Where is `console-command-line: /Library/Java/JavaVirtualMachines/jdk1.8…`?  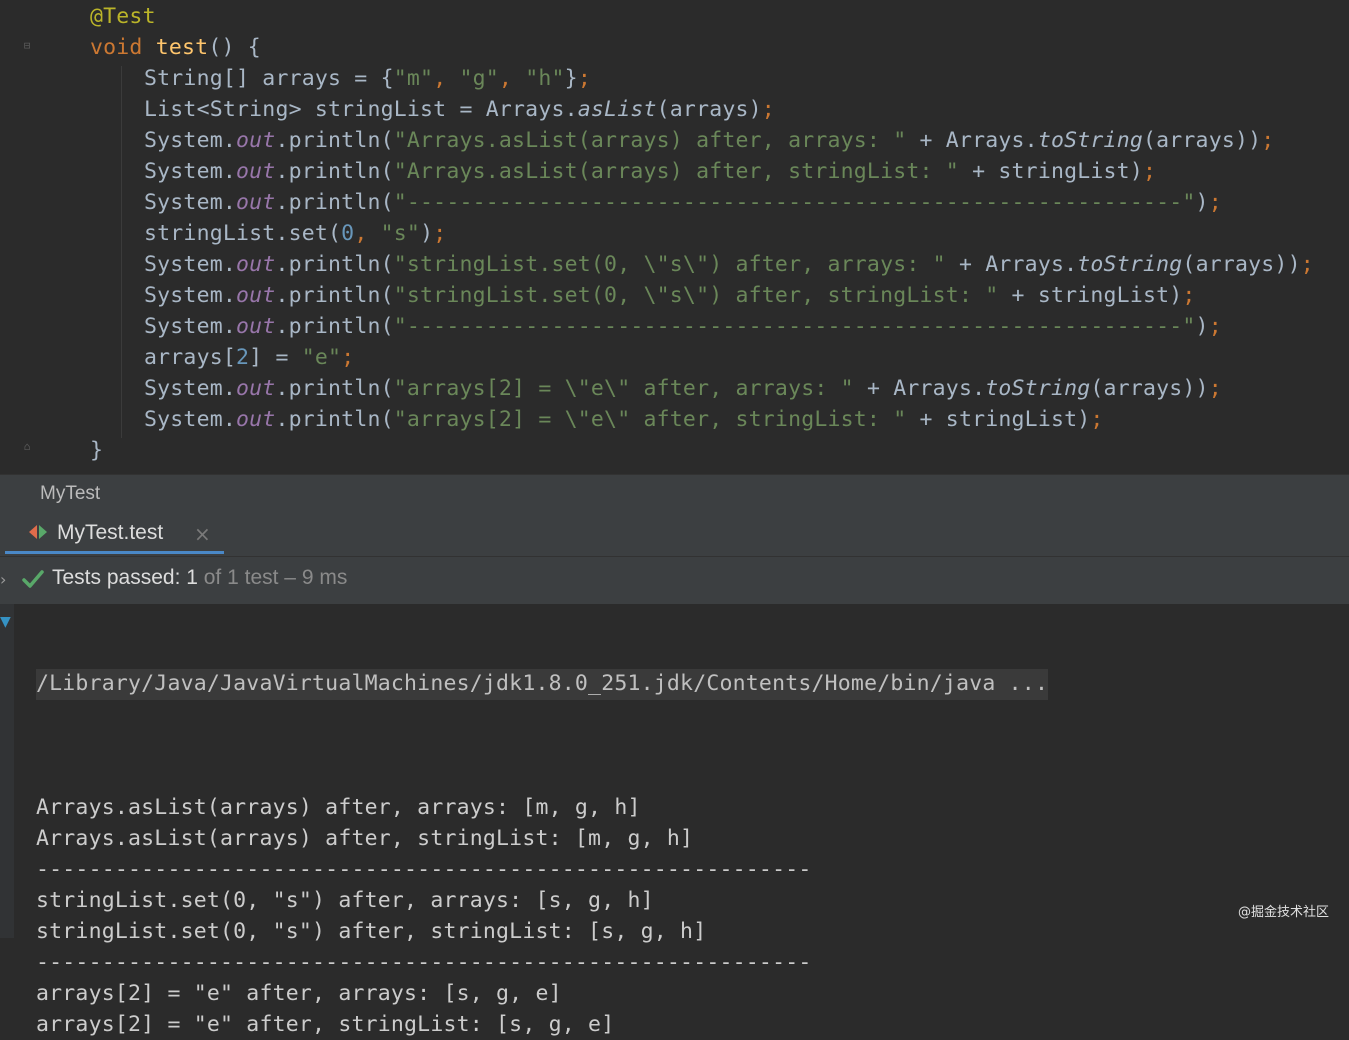
console-command-line: /Library/Java/JavaVirtualMachines/jdk1.8… is located at coordinates (686, 683).